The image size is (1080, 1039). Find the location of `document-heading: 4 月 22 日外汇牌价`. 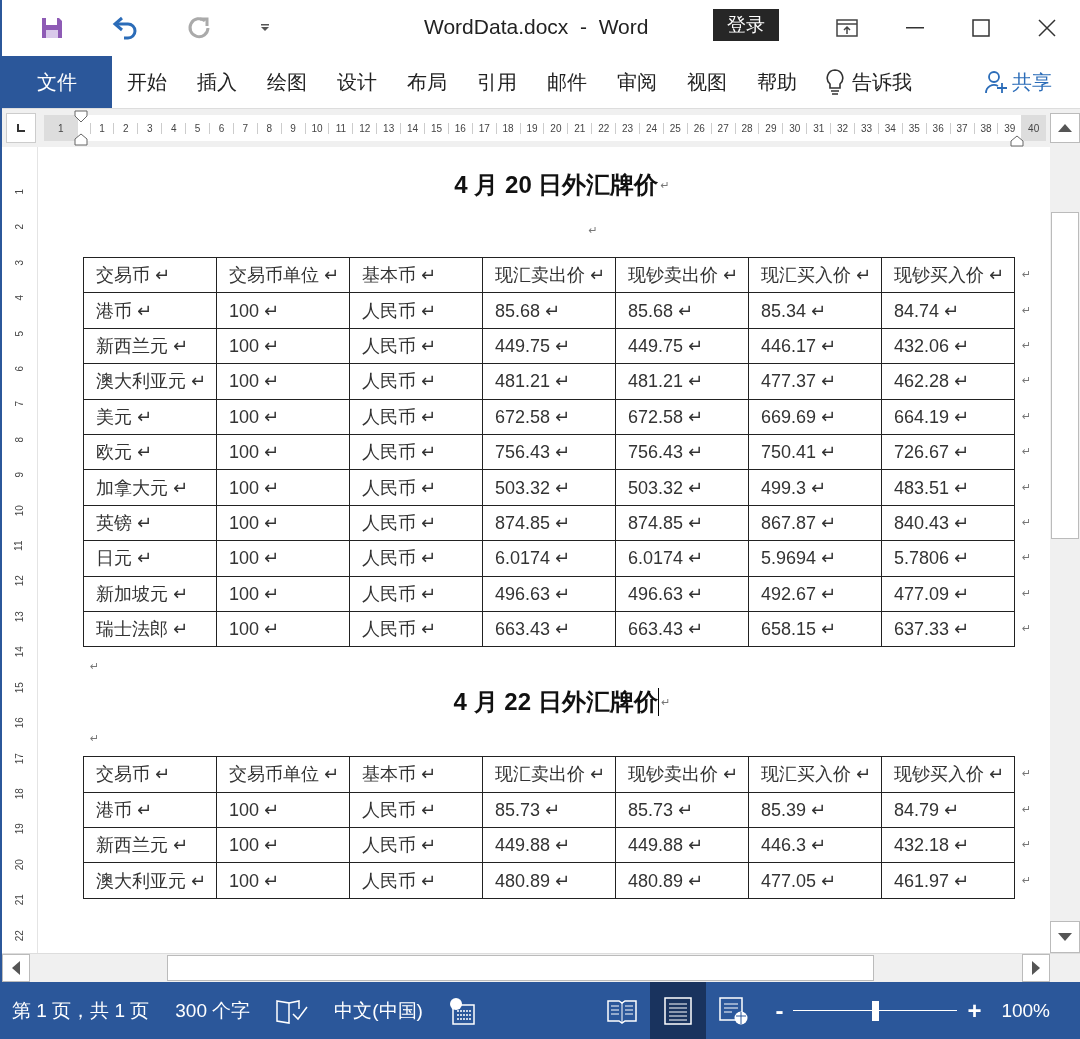

document-heading: 4 月 22 日外汇牌价 is located at coordinates (555, 702).